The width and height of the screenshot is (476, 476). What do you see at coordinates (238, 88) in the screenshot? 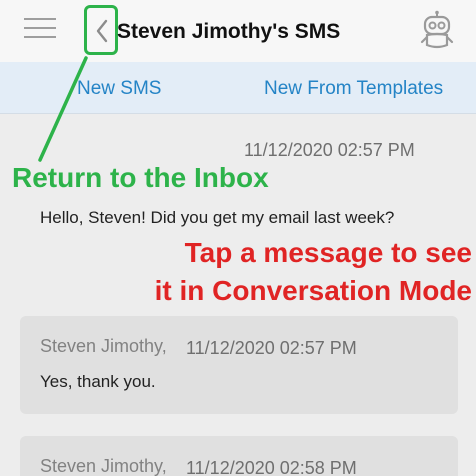
I see `action-bar: New SMS New From Templates` at bounding box center [238, 88].